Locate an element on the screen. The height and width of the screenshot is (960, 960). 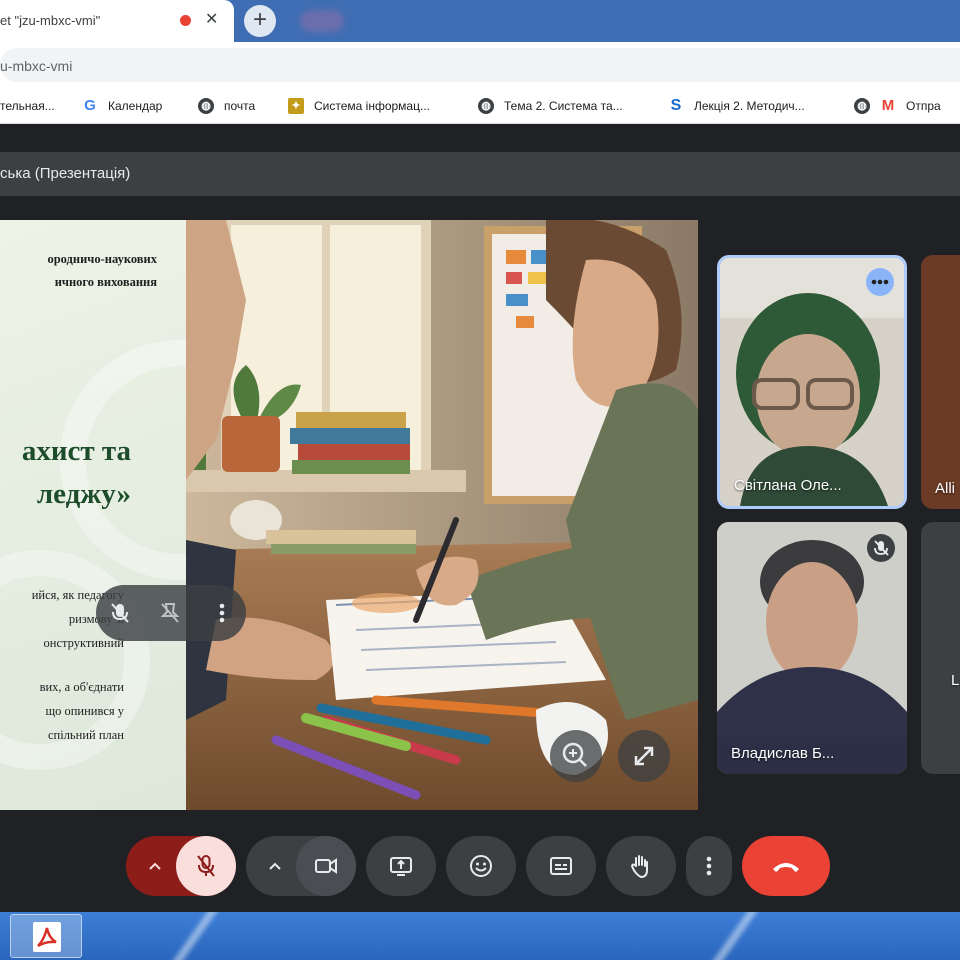
pinned-tile-controls is located at coordinates (171, 613).